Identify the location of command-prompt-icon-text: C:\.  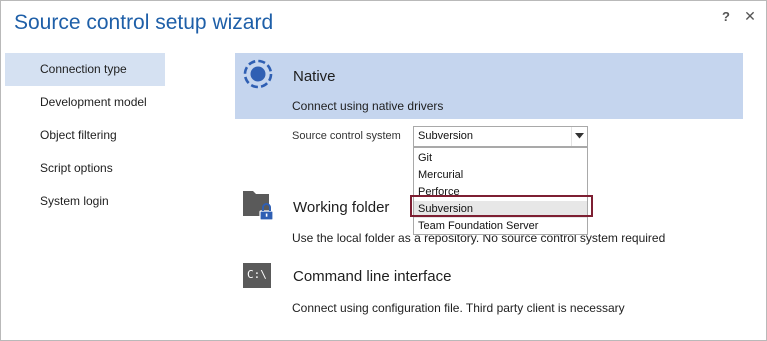
(257, 274).